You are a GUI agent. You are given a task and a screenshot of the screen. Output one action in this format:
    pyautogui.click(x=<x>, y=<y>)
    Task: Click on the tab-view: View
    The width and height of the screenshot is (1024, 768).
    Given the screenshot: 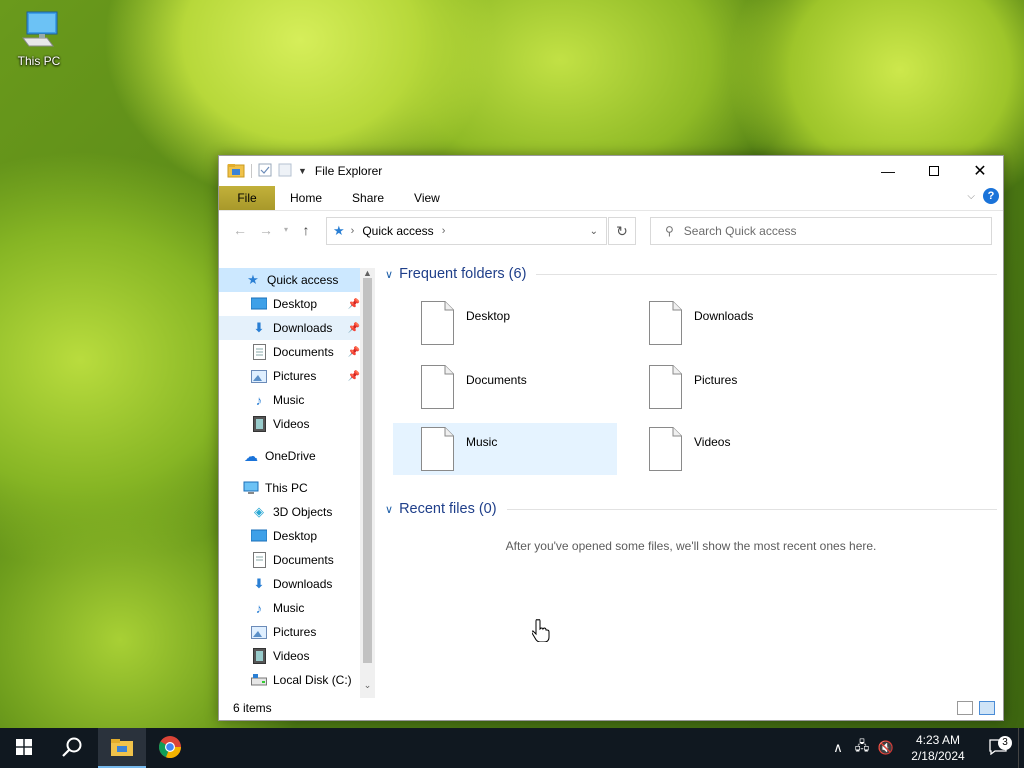 What is the action you would take?
    pyautogui.click(x=427, y=198)
    